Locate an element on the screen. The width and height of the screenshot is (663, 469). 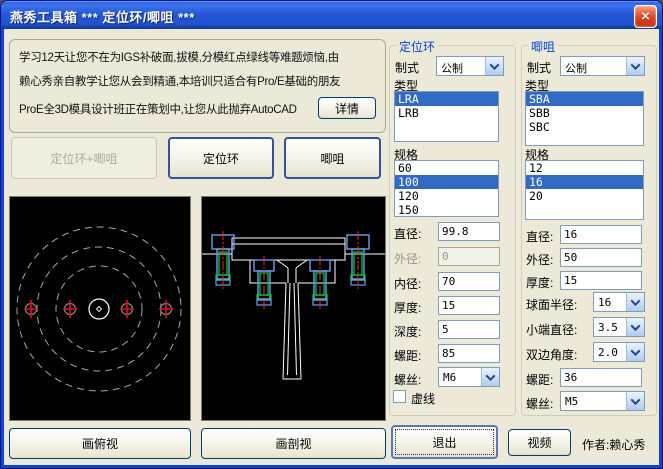
ring-standard-value: 公制 is located at coordinates (452, 68).